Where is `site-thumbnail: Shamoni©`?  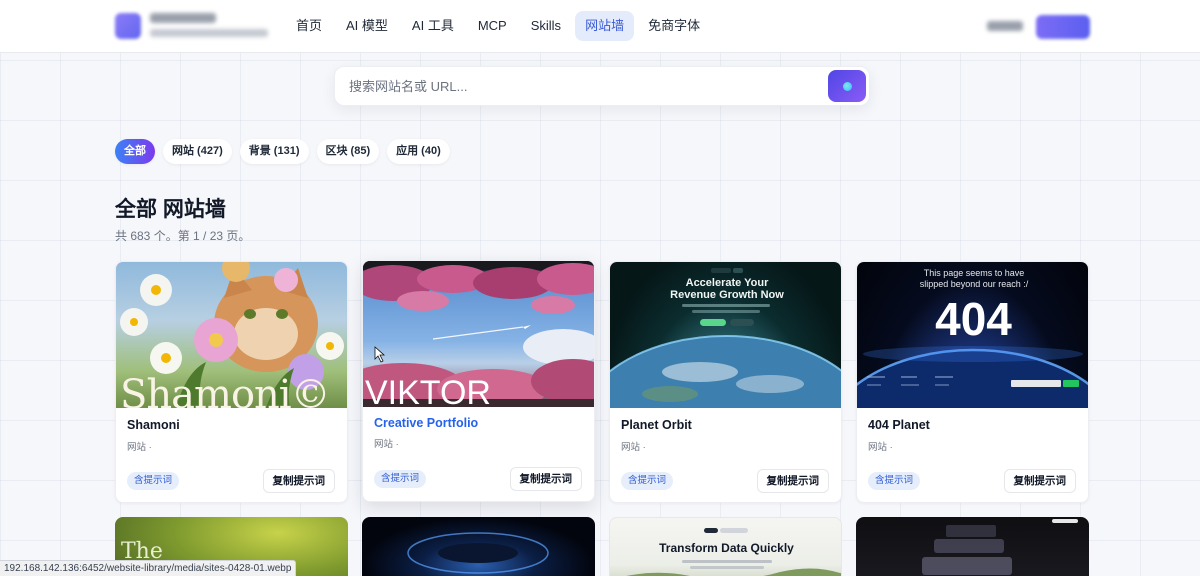 site-thumbnail: Shamoni© is located at coordinates (231, 335).